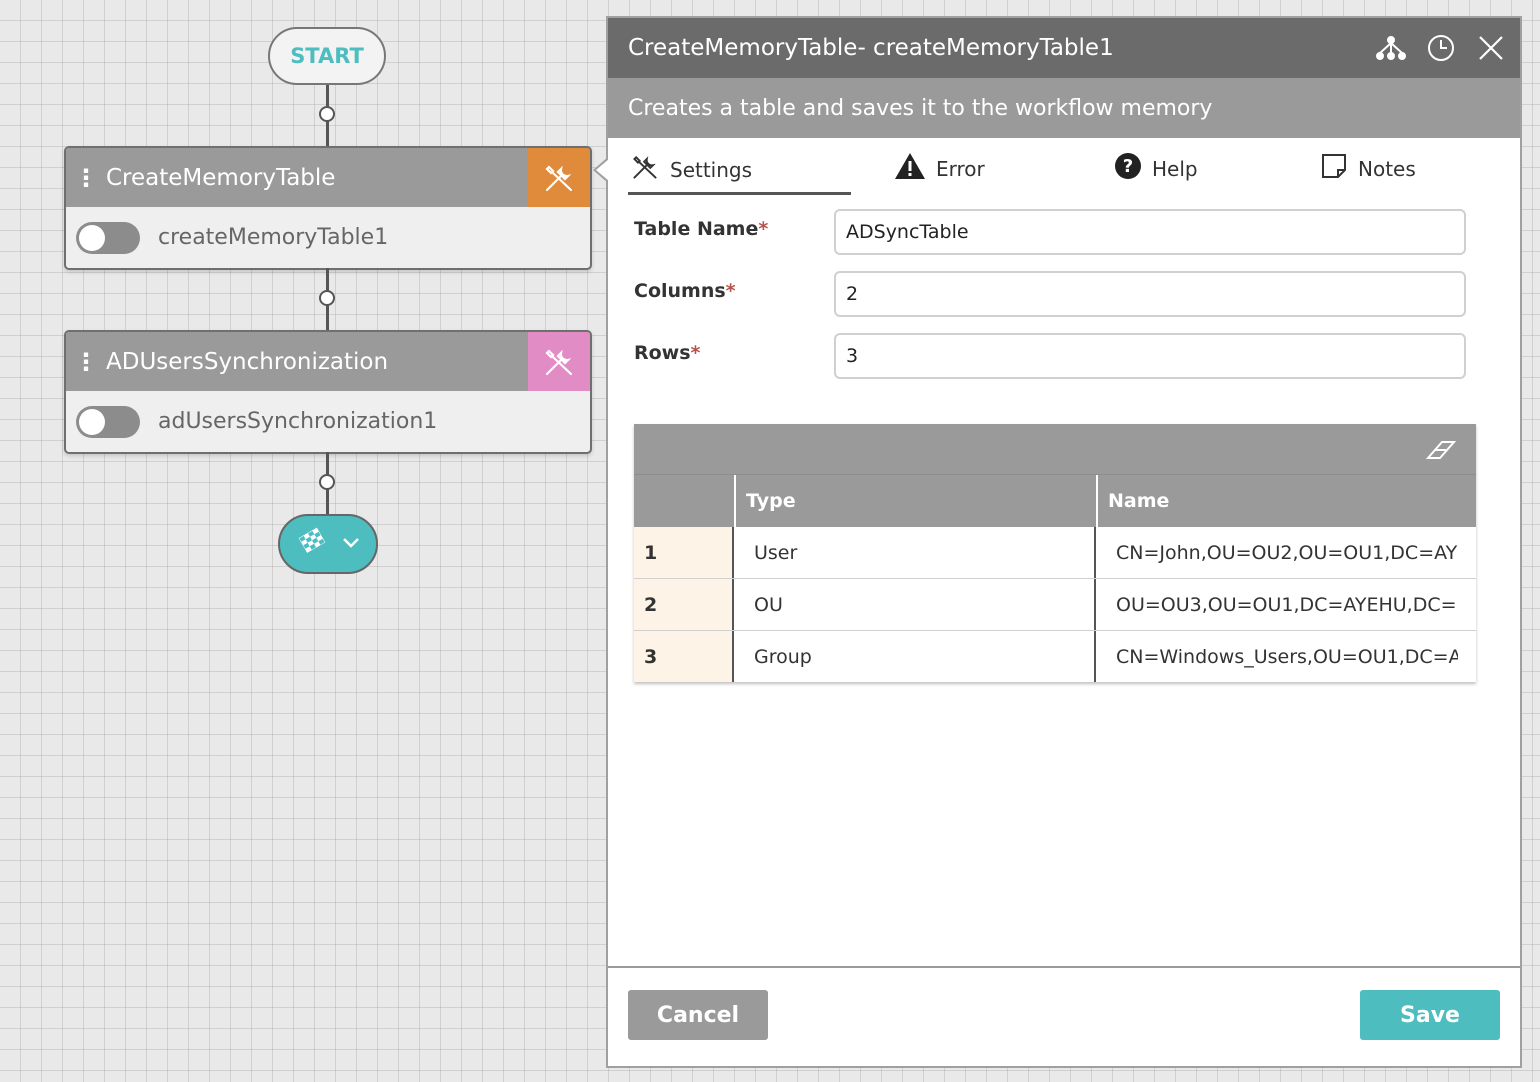  Describe the element at coordinates (1286, 501) in the screenshot. I see `grid-header-name: Name` at that location.